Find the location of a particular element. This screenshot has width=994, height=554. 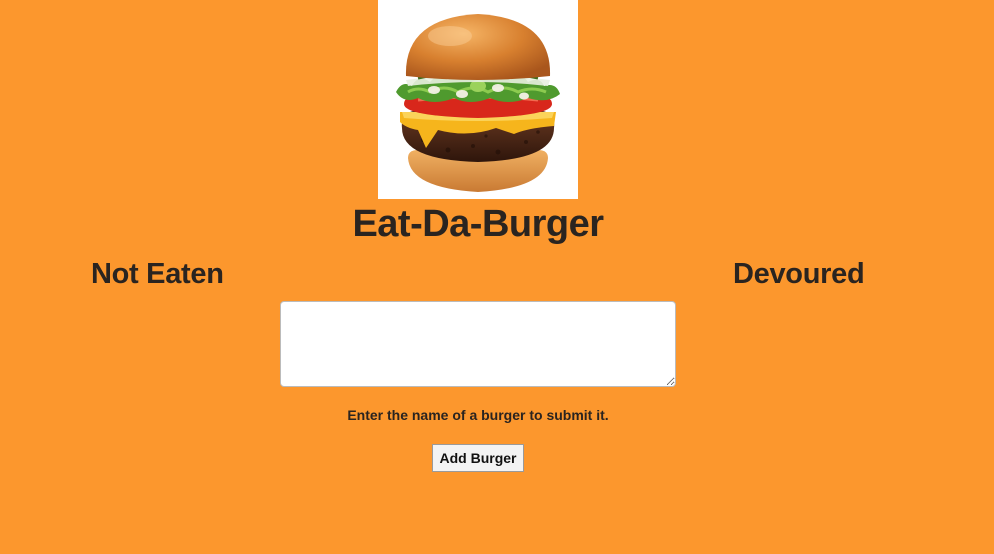

devoured-heading: Devoured is located at coordinates (799, 274).